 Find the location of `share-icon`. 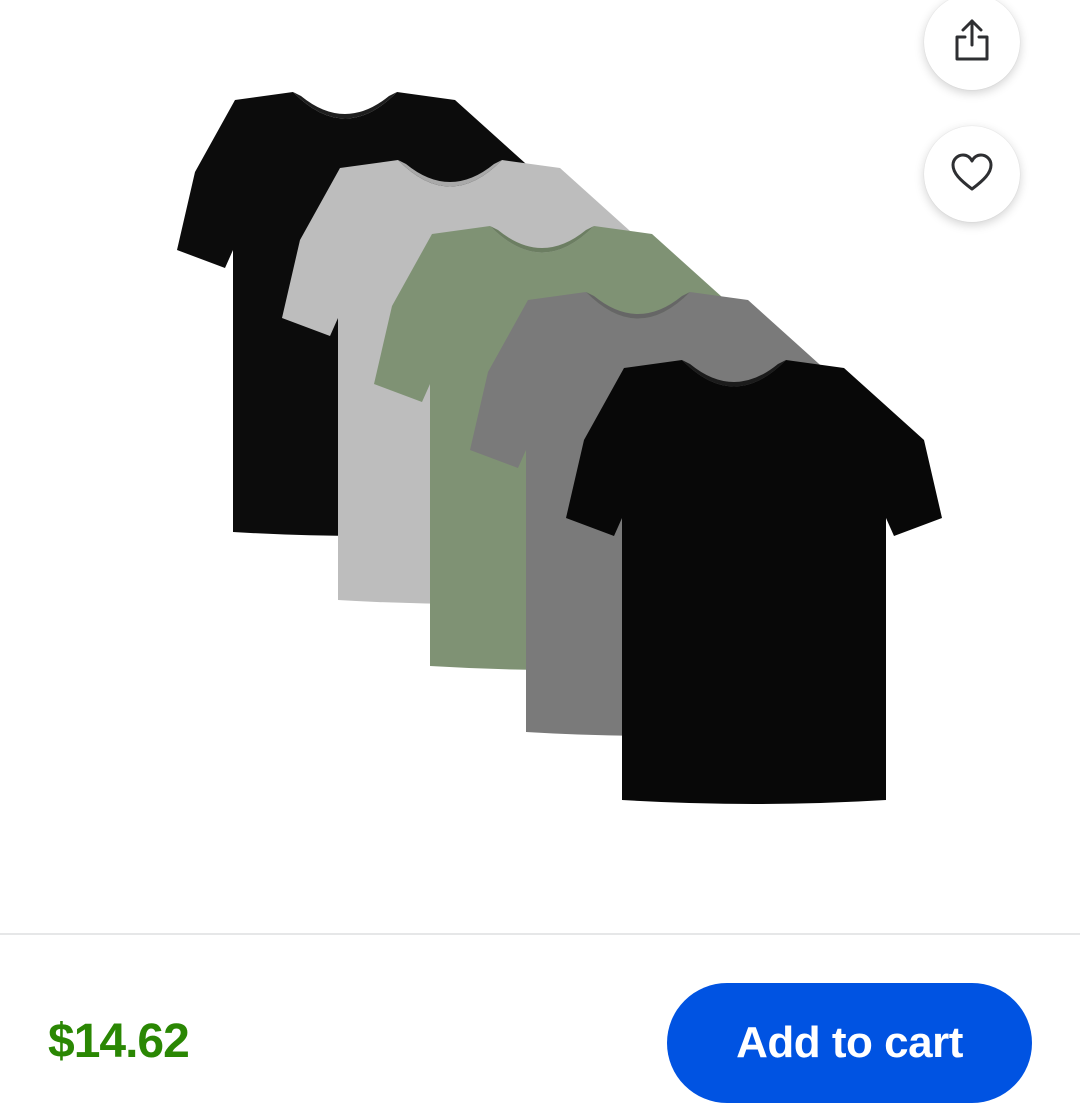

share-icon is located at coordinates (972, 42).